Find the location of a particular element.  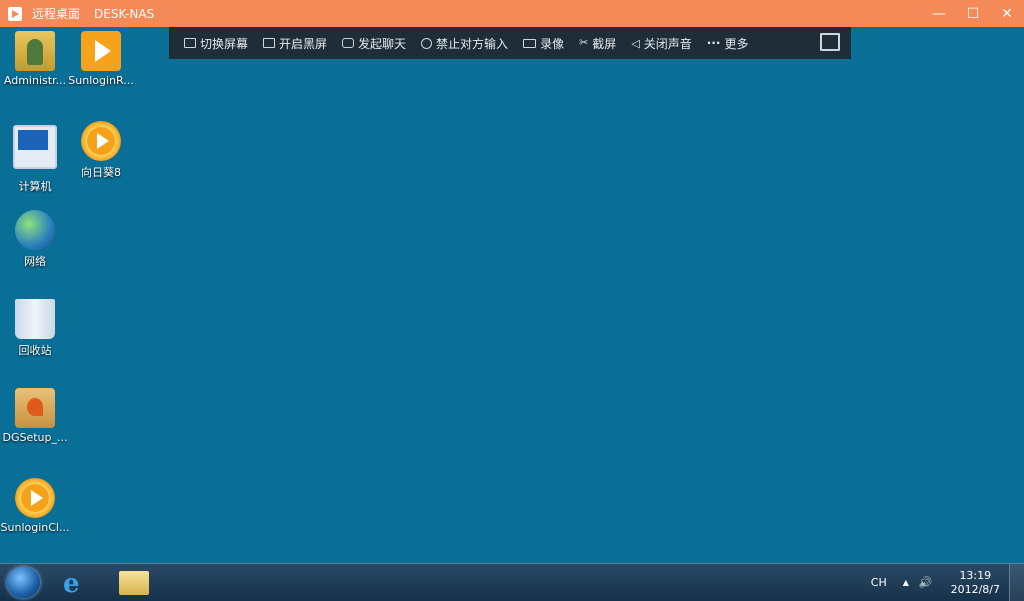

desktop-icon-recycle-bin: 回收站 is located at coordinates (35, 328).